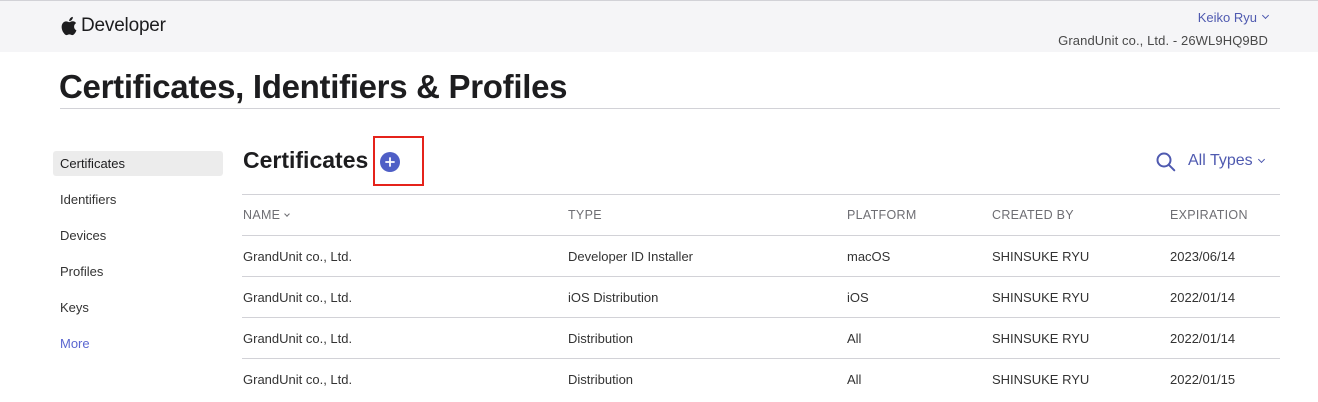 Image resolution: width=1318 pixels, height=402 pixels. I want to click on team-name: GrandUnit co., Ltd. - 26WL9HQ9BD, so click(1163, 40).